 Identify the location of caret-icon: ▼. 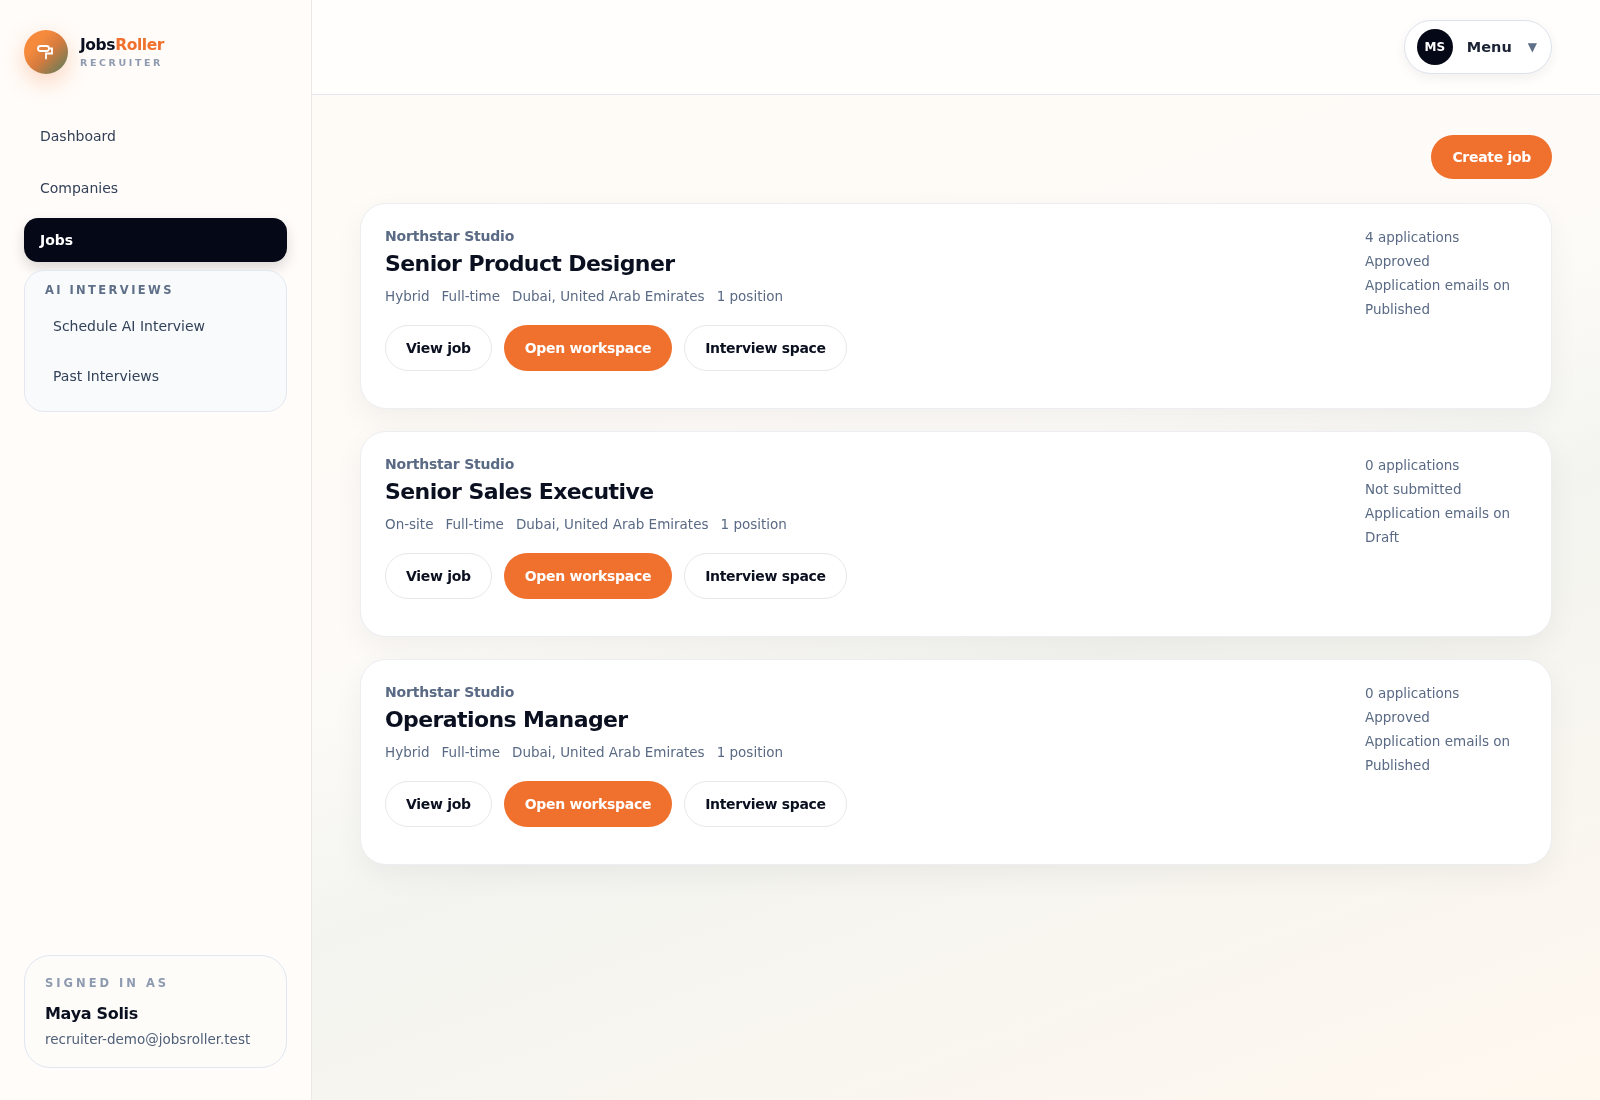
(1532, 47).